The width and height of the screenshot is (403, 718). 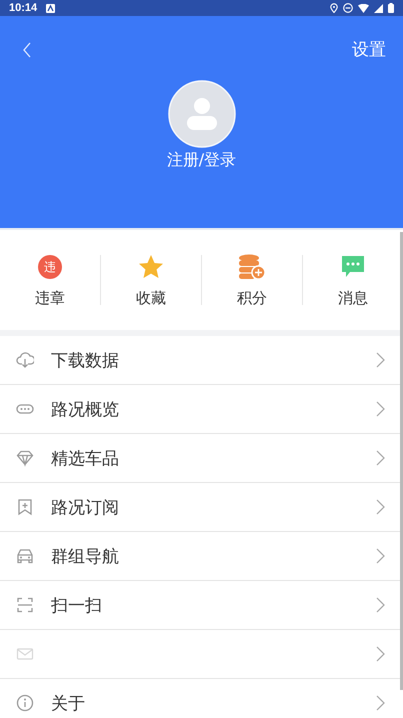 What do you see at coordinates (353, 267) in the screenshot?
I see `chat-icon` at bounding box center [353, 267].